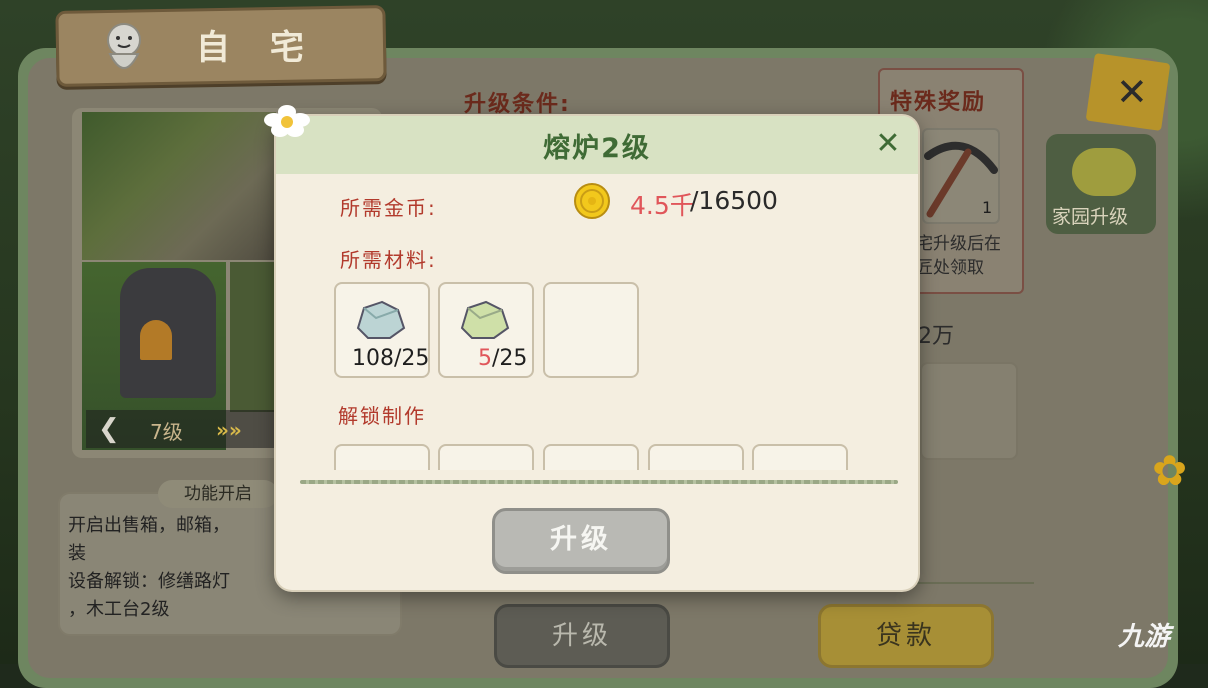  I want to click on stone-ore-icon, so click(381, 319).